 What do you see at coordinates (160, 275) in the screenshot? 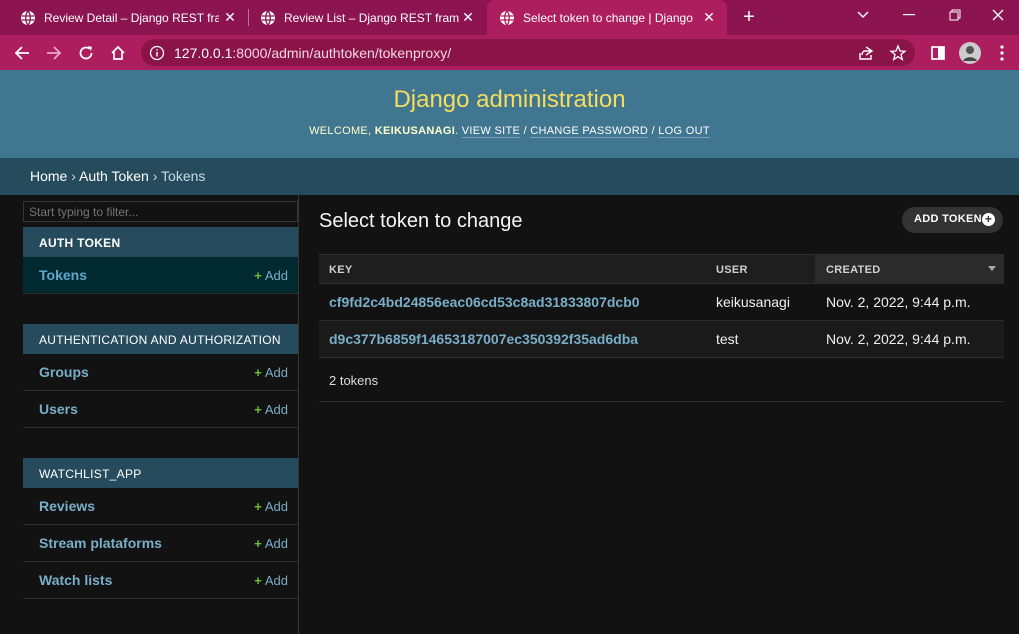
I see `sidebar-item-tokens: Tokens + Add` at bounding box center [160, 275].